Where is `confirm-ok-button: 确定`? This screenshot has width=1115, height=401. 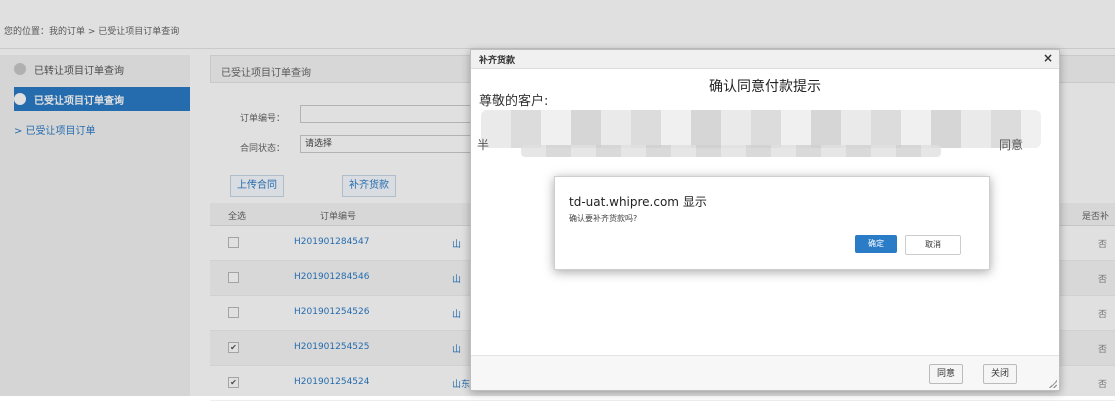 confirm-ok-button: 确定 is located at coordinates (876, 244).